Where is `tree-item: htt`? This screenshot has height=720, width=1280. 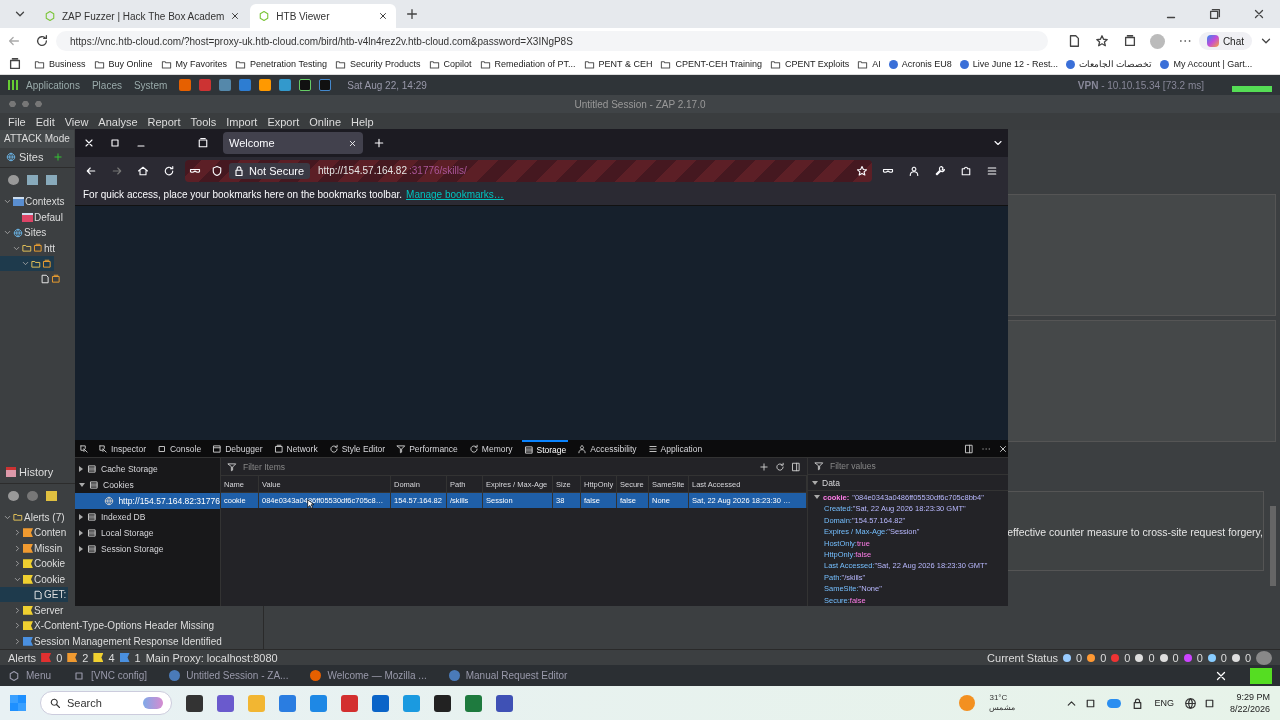 tree-item: htt is located at coordinates (29, 248).